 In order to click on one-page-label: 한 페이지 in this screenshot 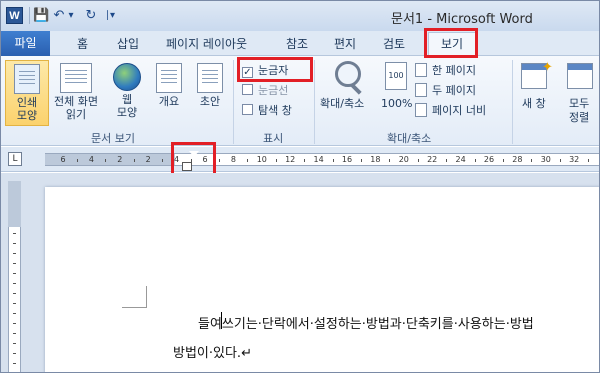, I will do `click(454, 70)`.